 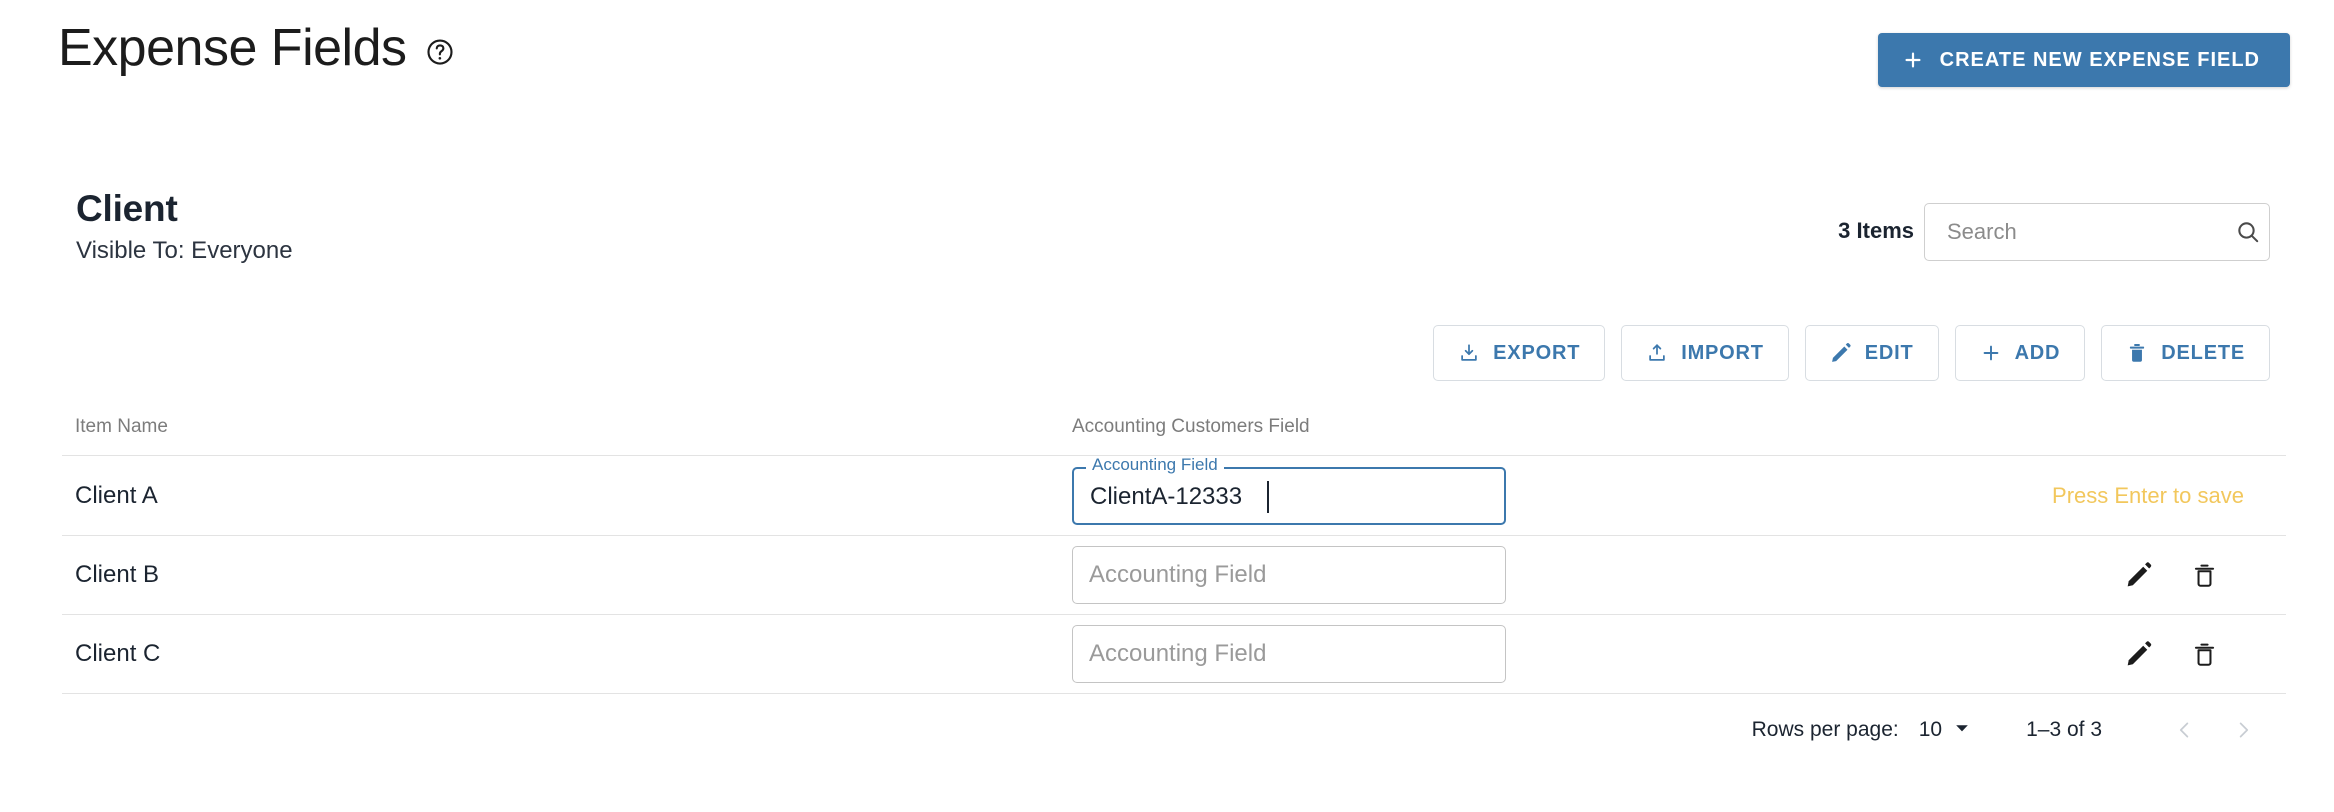 I want to click on search-box, so click(x=2097, y=232).